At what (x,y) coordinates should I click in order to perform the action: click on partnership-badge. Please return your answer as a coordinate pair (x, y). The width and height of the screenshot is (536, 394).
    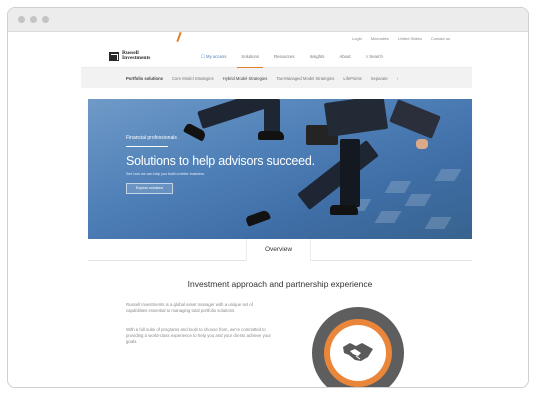
    Looking at the image, I should click on (358, 347).